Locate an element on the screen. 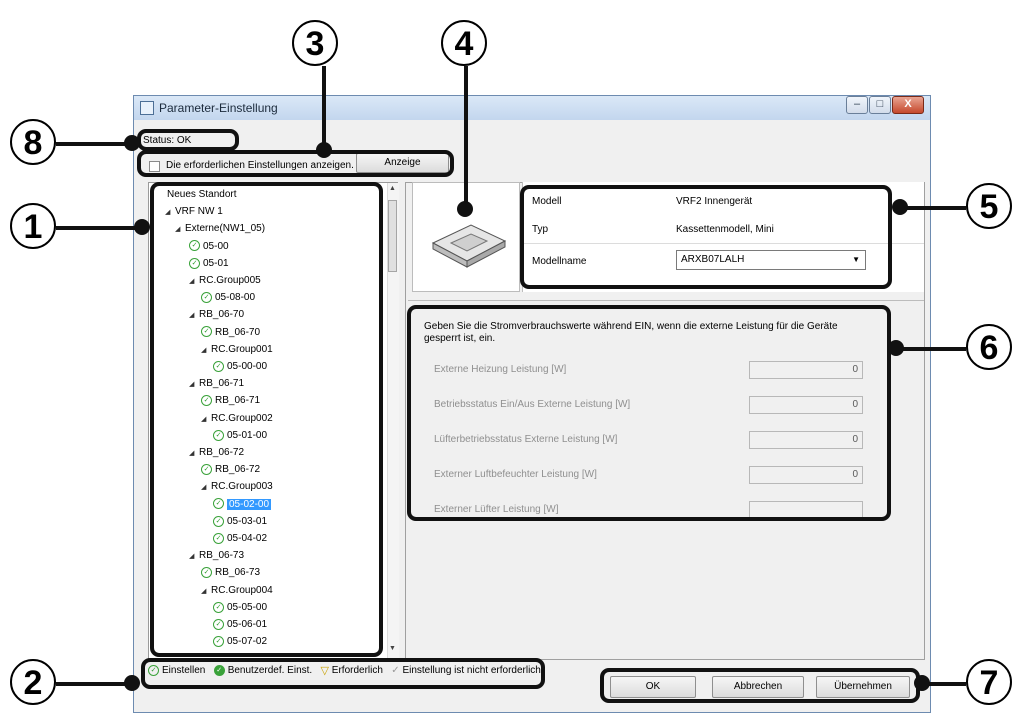 This screenshot has width=1019, height=713. callout-8: 8 is located at coordinates (33, 142).